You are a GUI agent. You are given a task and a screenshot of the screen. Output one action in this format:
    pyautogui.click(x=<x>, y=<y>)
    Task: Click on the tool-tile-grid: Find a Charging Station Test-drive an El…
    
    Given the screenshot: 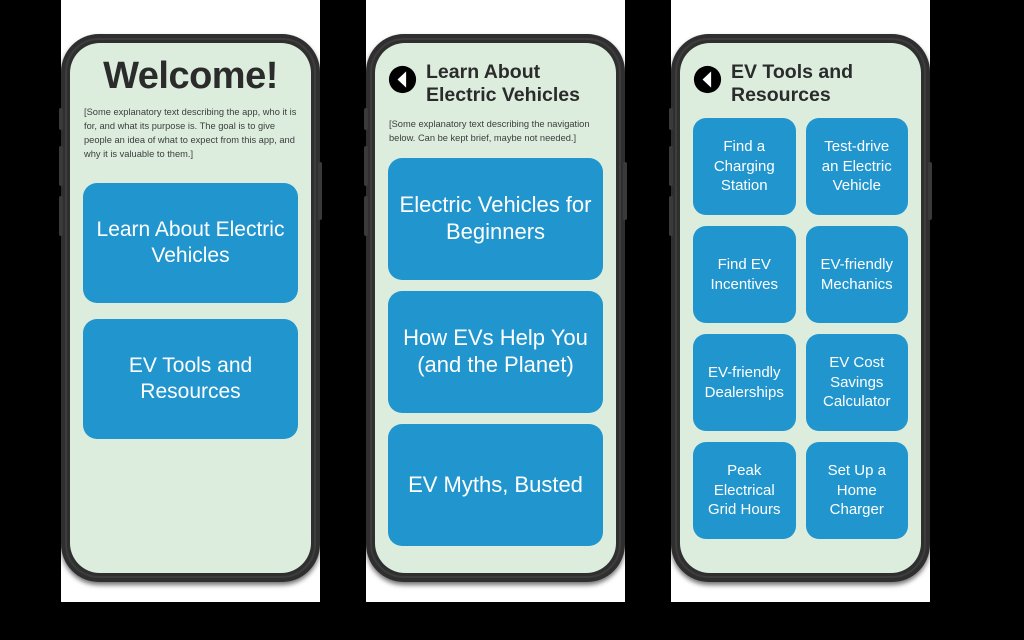 What is the action you would take?
    pyautogui.click(x=800, y=328)
    